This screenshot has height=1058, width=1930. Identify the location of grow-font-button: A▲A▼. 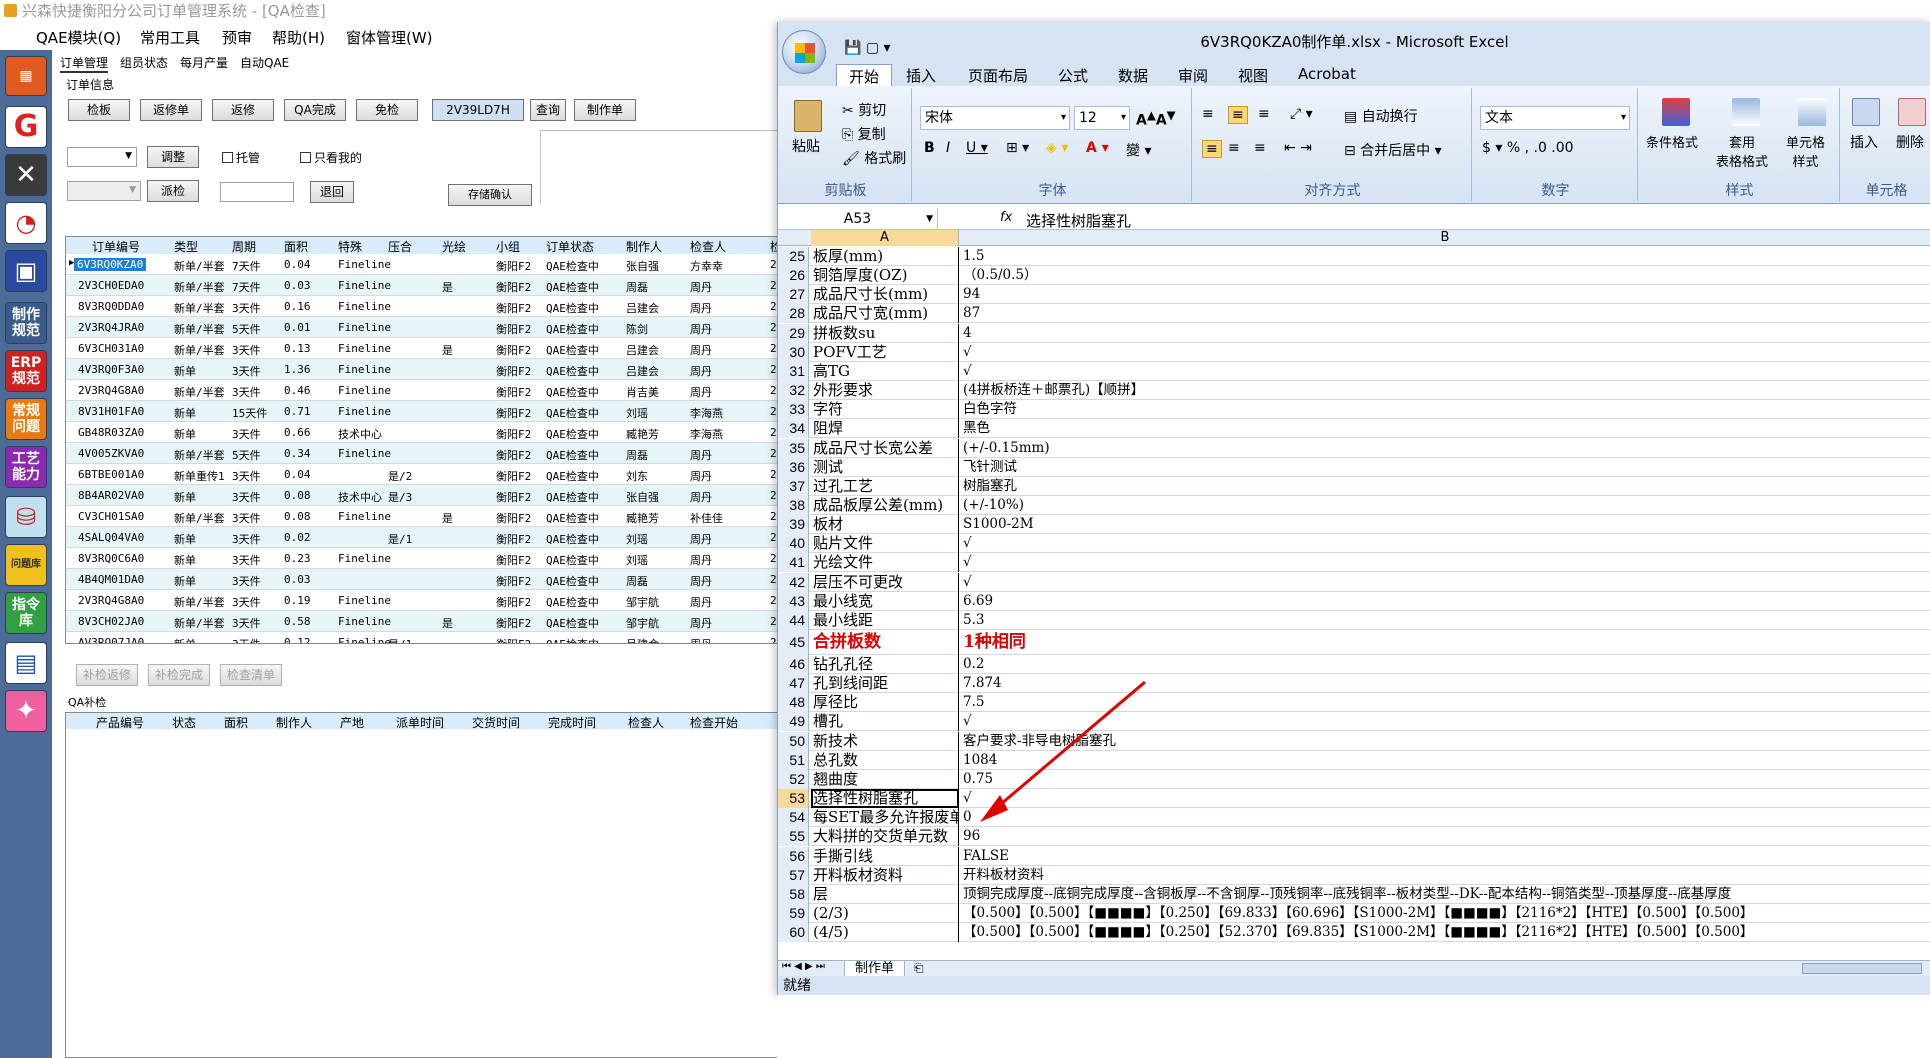
(1156, 118).